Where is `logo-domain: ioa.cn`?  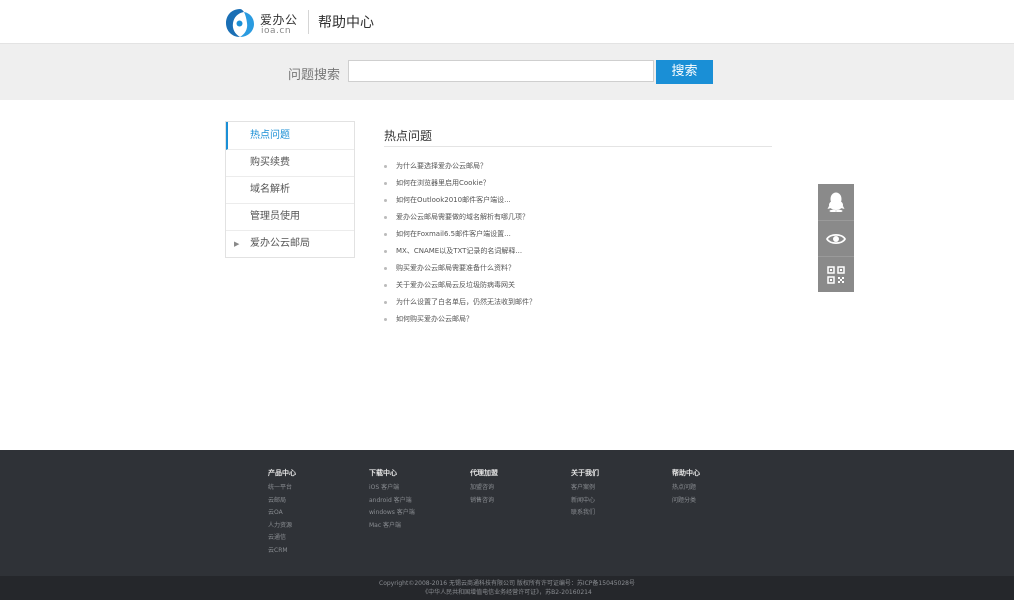 logo-domain: ioa.cn is located at coordinates (276, 31).